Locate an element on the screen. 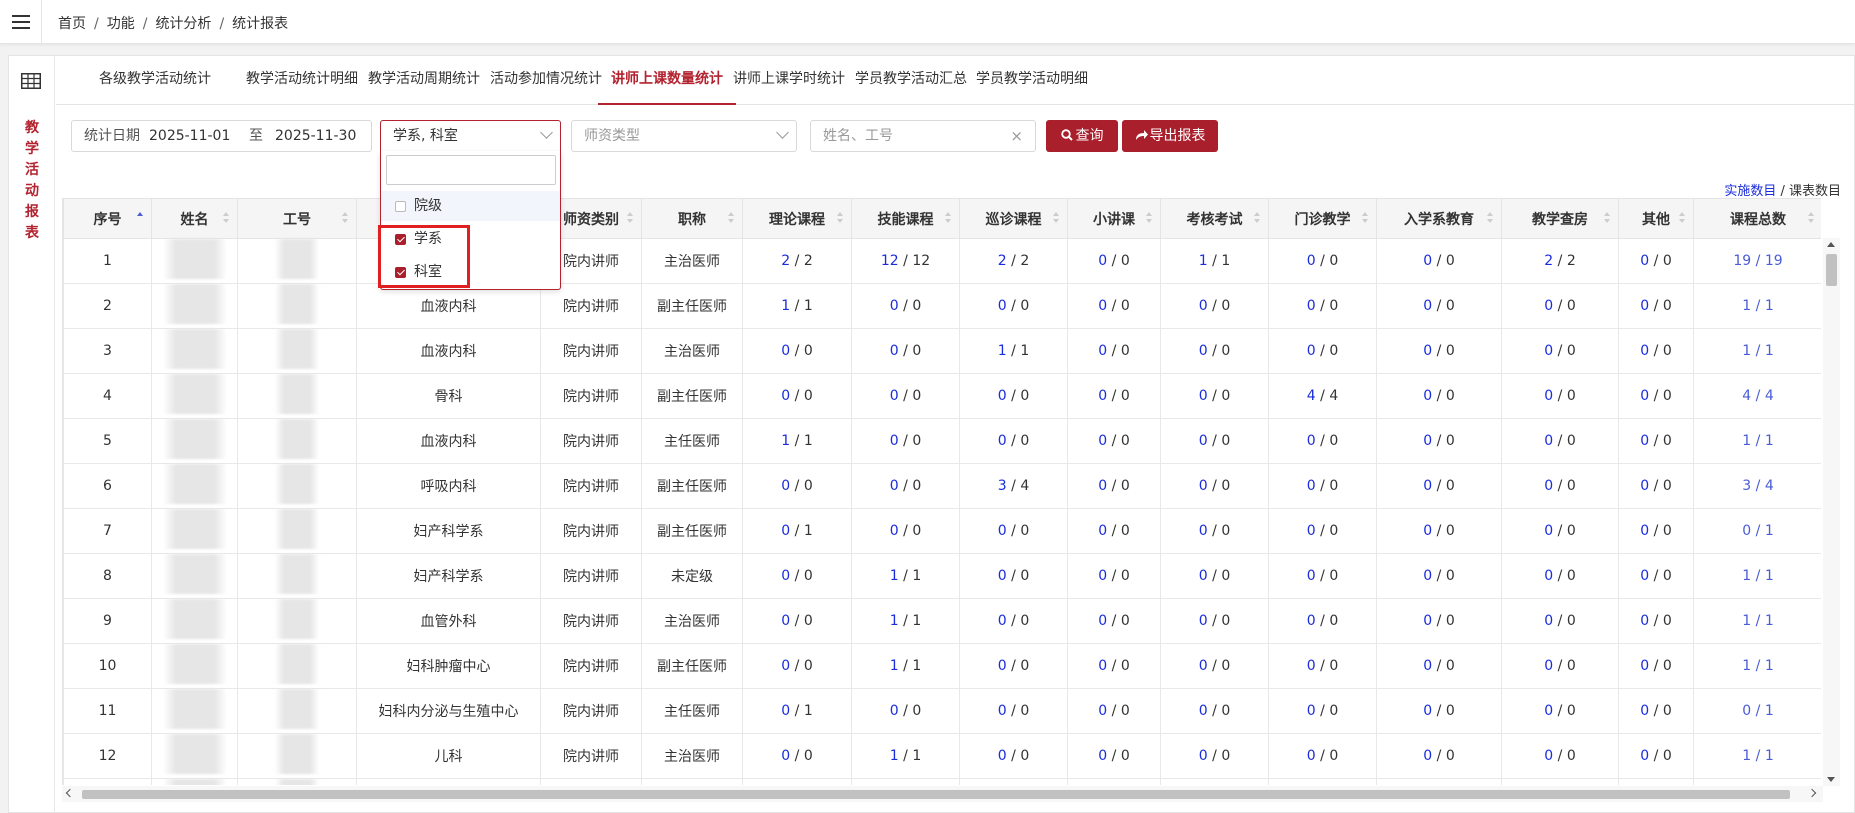  col-header-no: 序号 is located at coordinates (107, 218).